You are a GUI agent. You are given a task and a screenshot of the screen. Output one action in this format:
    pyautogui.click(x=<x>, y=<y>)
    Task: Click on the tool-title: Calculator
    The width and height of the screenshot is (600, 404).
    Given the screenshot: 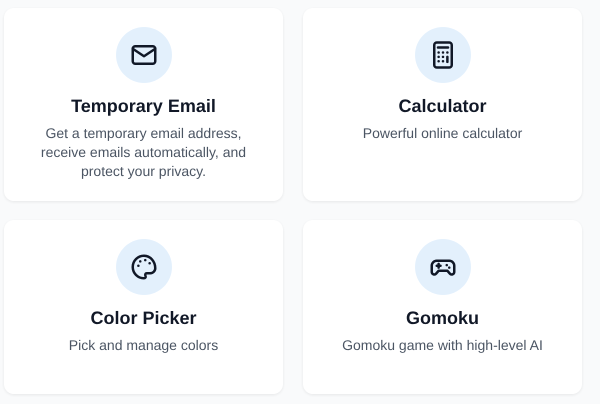 What is the action you would take?
    pyautogui.click(x=442, y=106)
    